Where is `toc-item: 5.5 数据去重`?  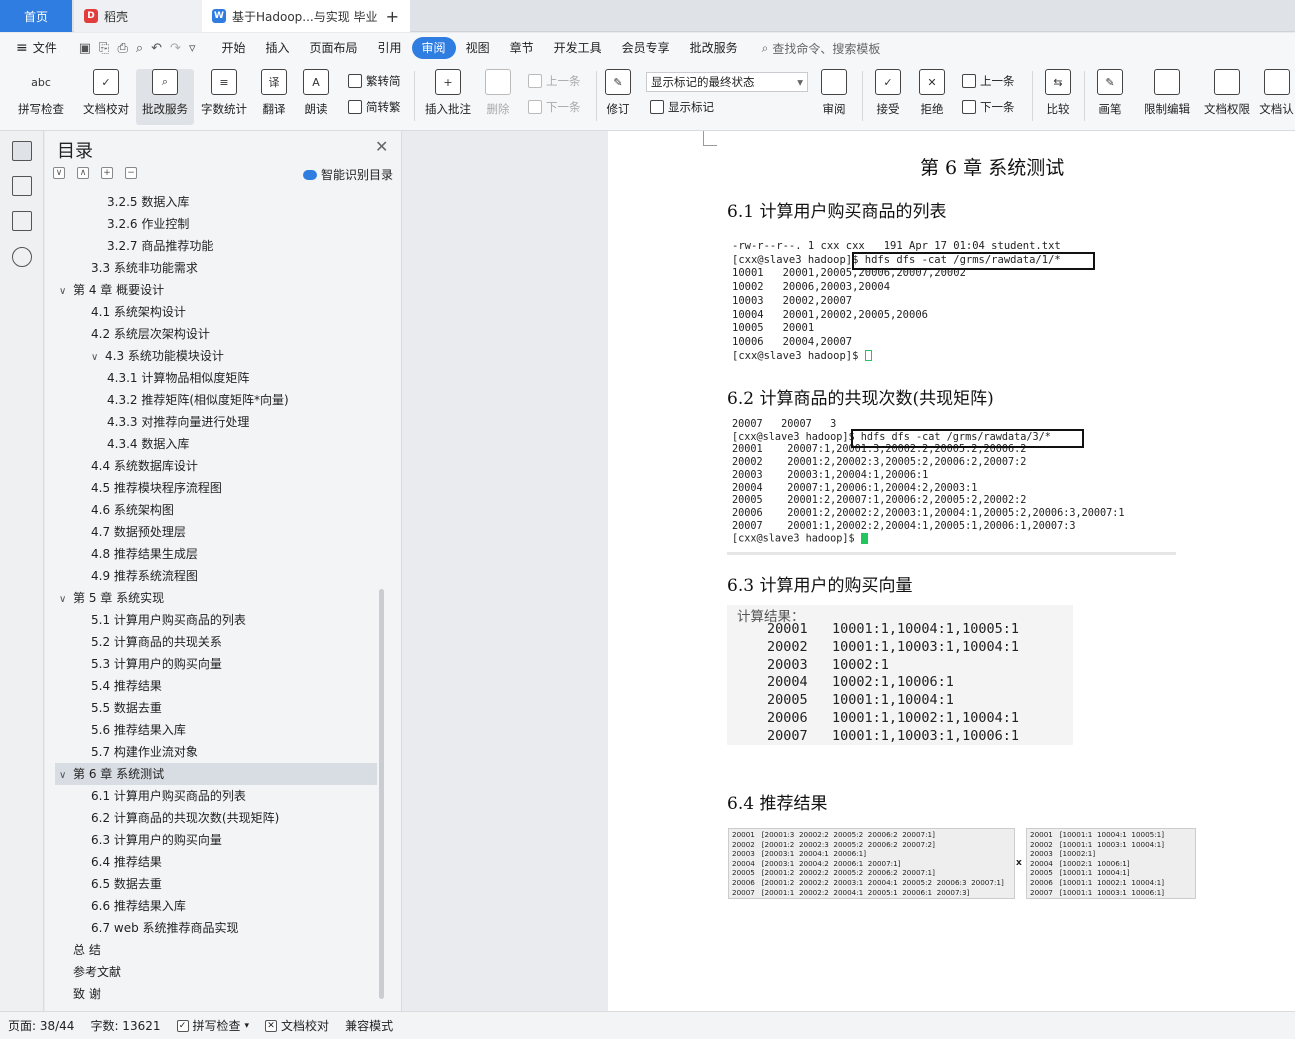
toc-item: 5.5 数据去重 is located at coordinates (126, 708).